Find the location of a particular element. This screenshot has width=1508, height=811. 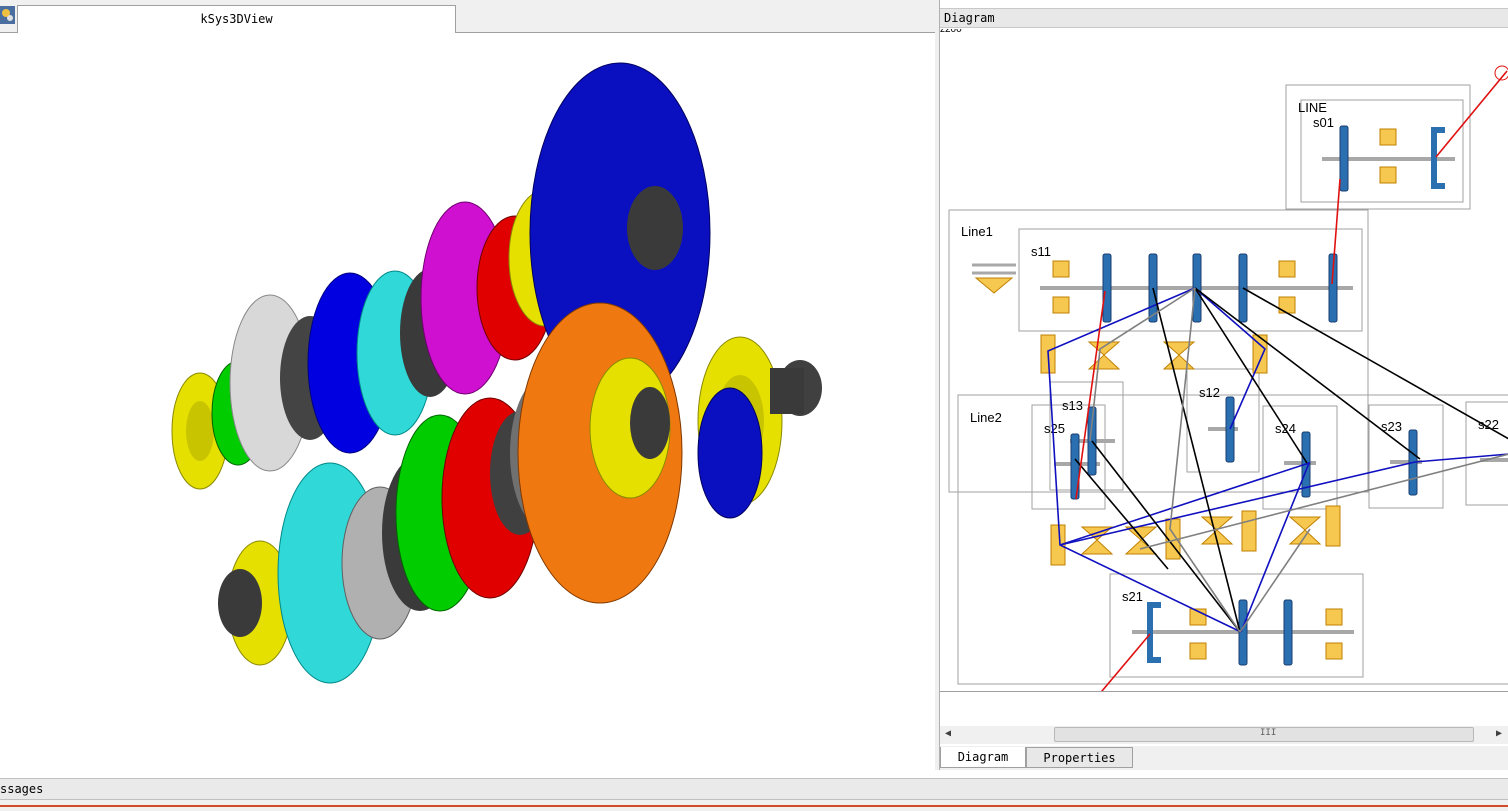

messages-label: ssages is located at coordinates (22, 789).